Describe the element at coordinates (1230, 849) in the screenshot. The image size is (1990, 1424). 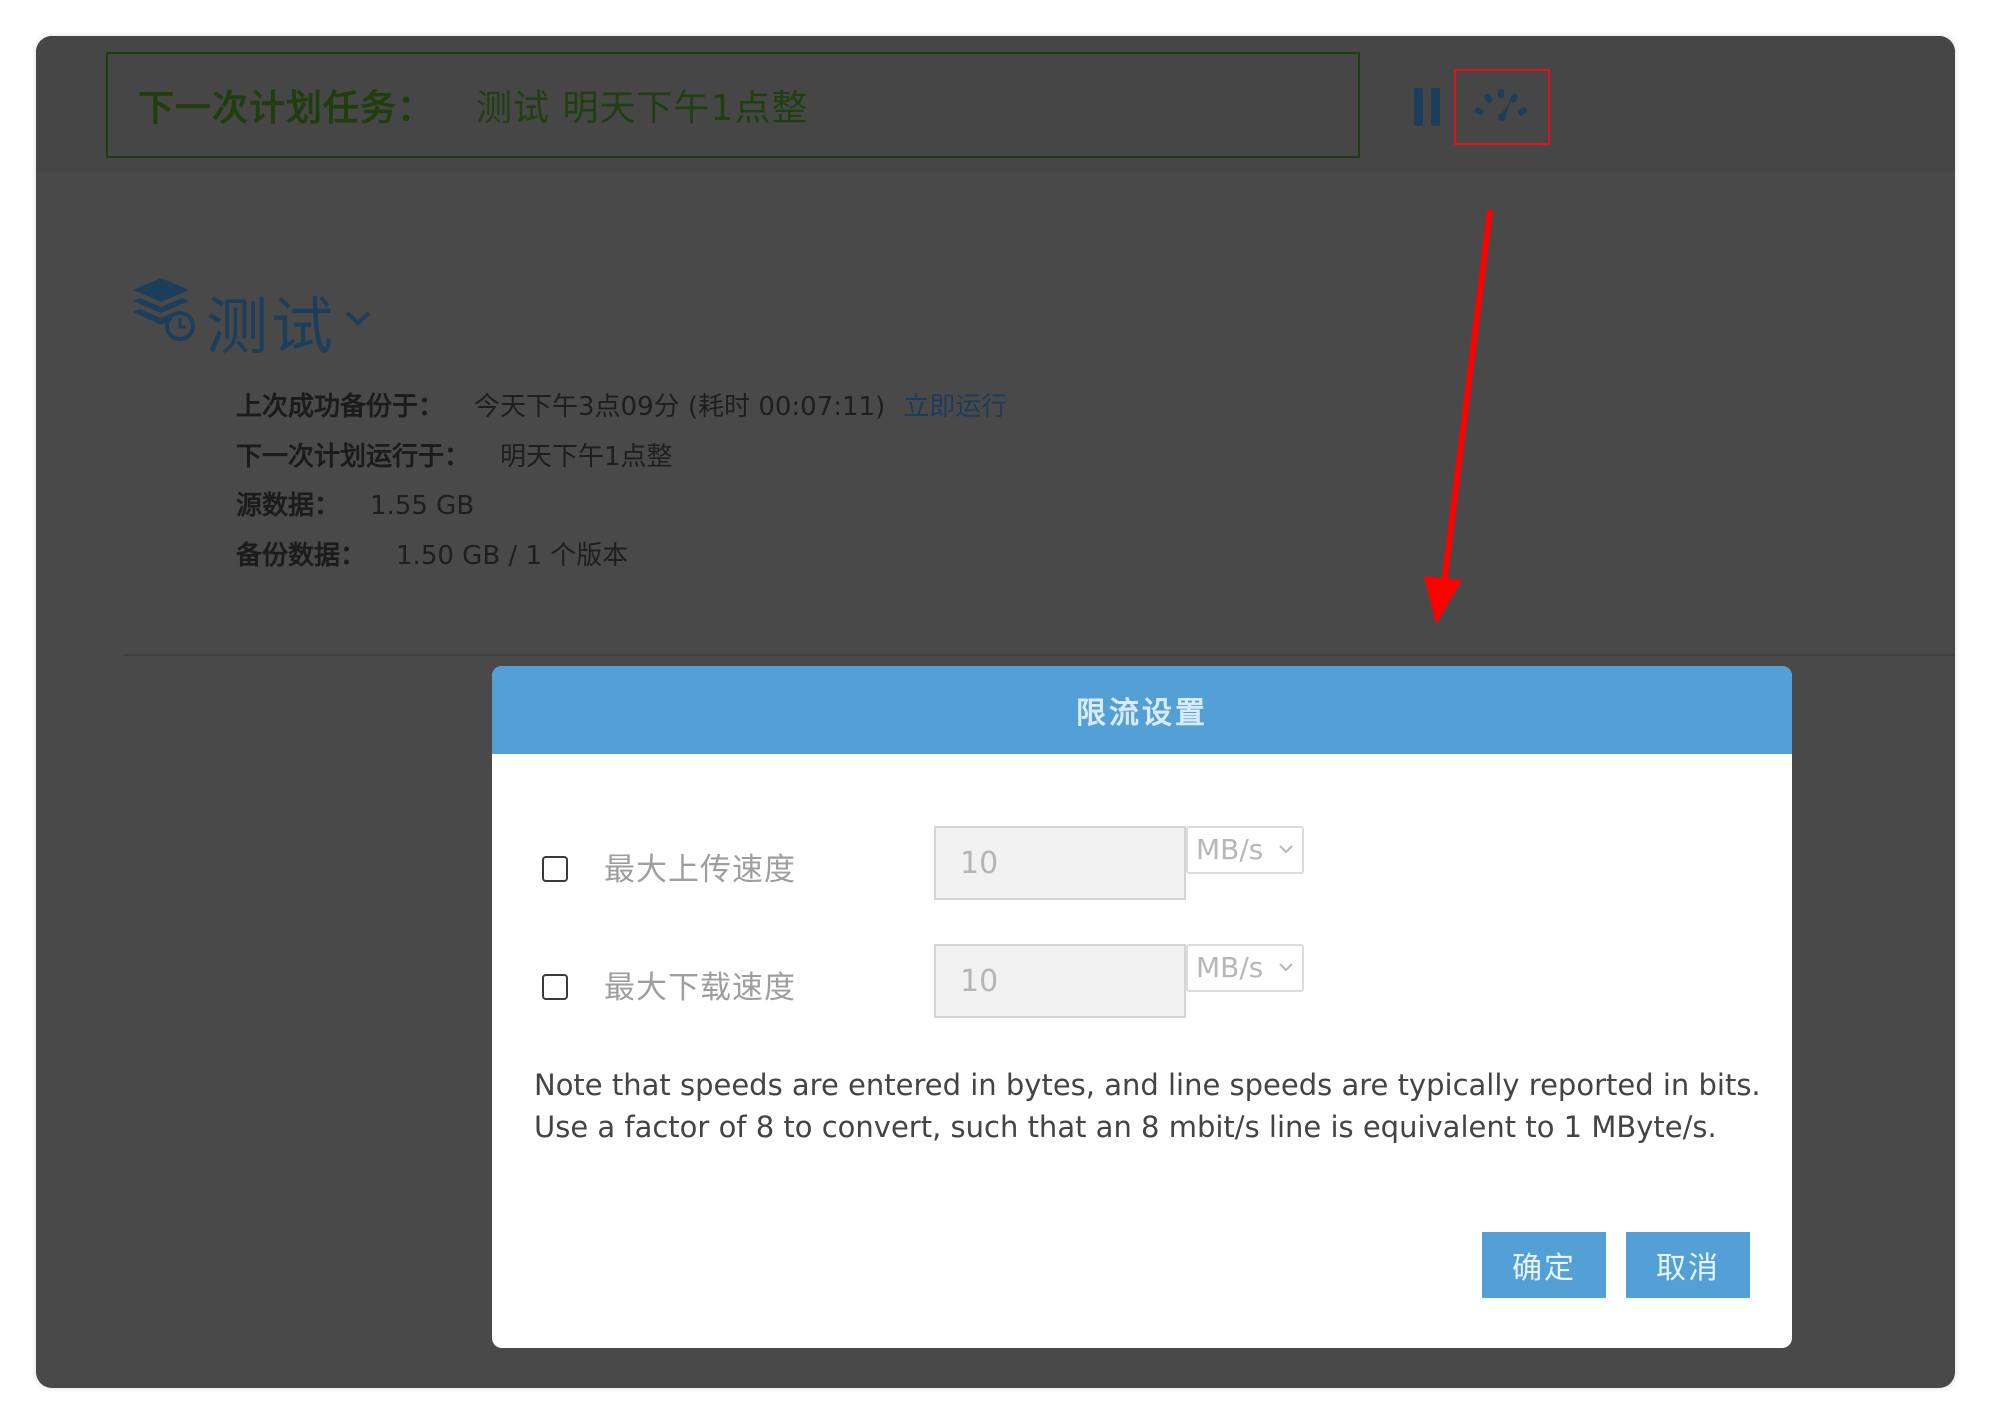
I see `upload-unit-value: MB/s` at that location.